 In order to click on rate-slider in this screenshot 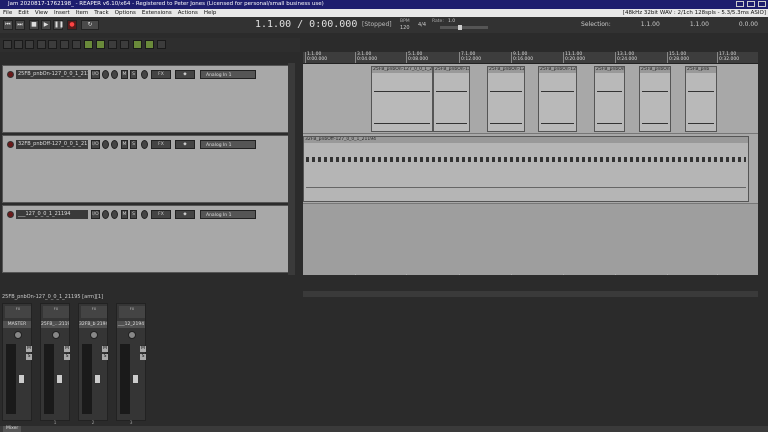, I will do `click(464, 27)`.